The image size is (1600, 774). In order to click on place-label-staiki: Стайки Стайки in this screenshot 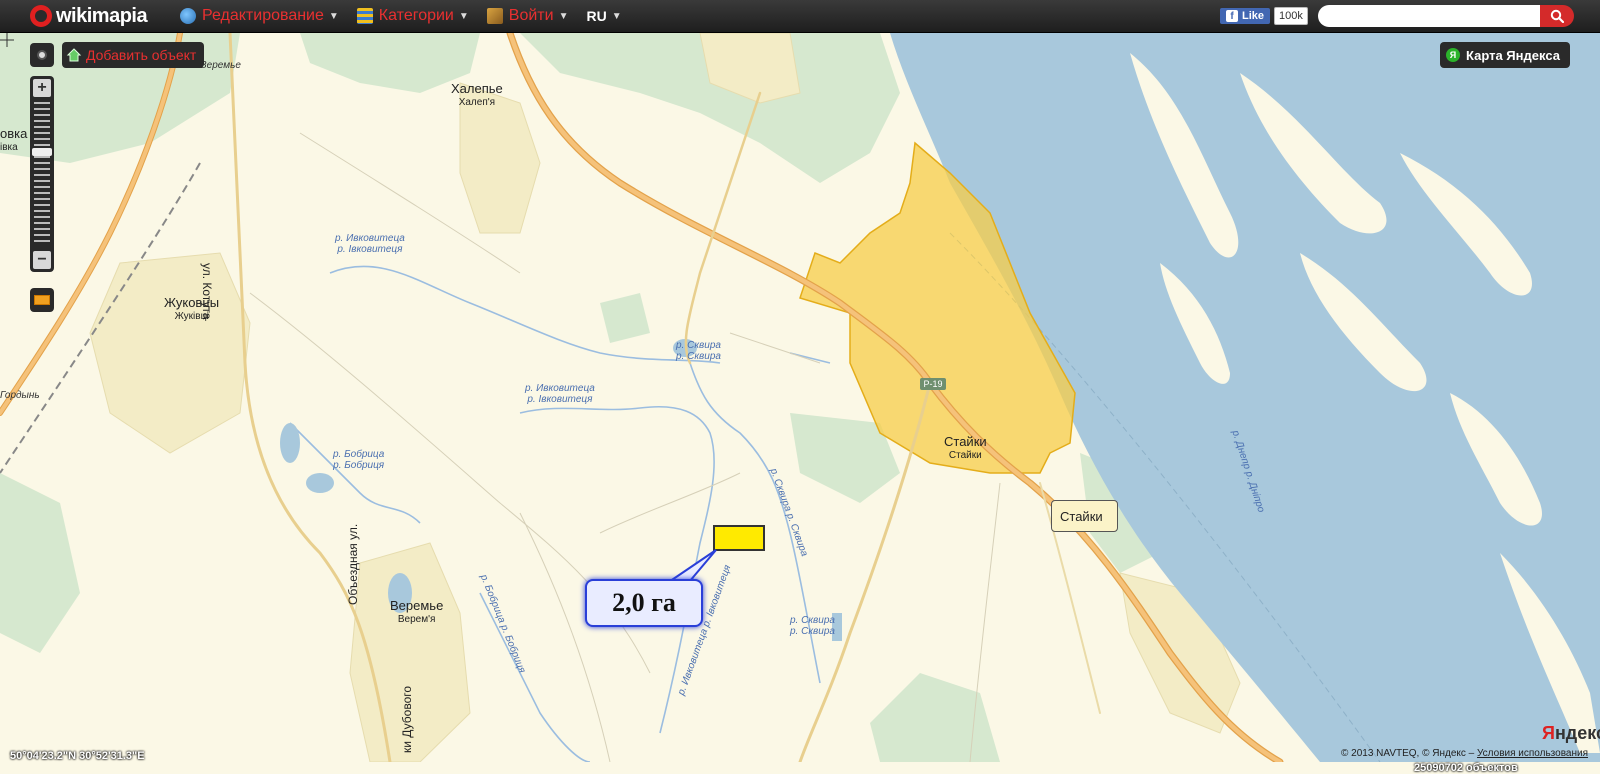, I will do `click(965, 449)`.